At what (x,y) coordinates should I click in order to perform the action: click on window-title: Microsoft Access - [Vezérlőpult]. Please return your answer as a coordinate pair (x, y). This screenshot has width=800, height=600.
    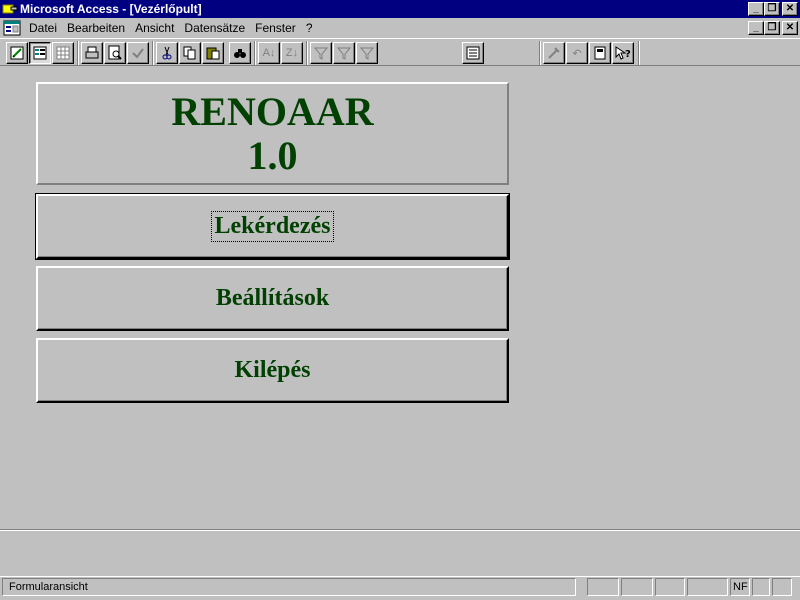
    Looking at the image, I should click on (111, 9).